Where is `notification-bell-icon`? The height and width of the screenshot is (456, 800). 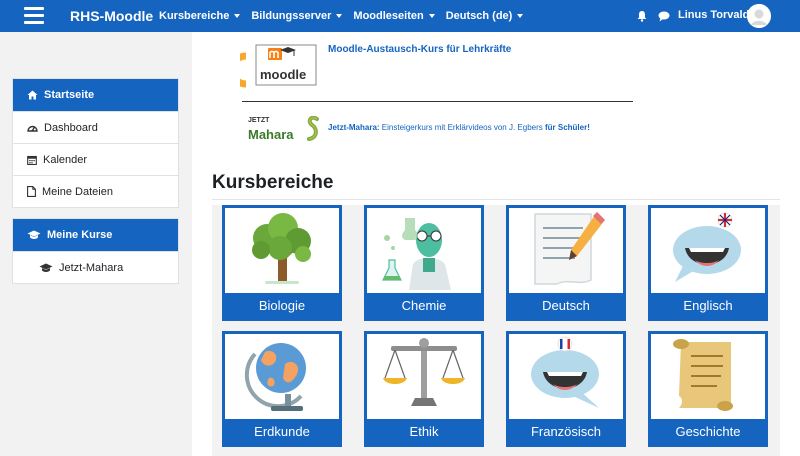
notification-bell-icon is located at coordinates (642, 16).